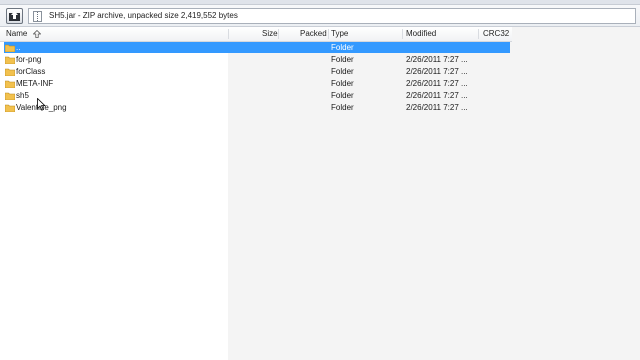  What do you see at coordinates (31, 71) in the screenshot?
I see `row-name: forClass` at bounding box center [31, 71].